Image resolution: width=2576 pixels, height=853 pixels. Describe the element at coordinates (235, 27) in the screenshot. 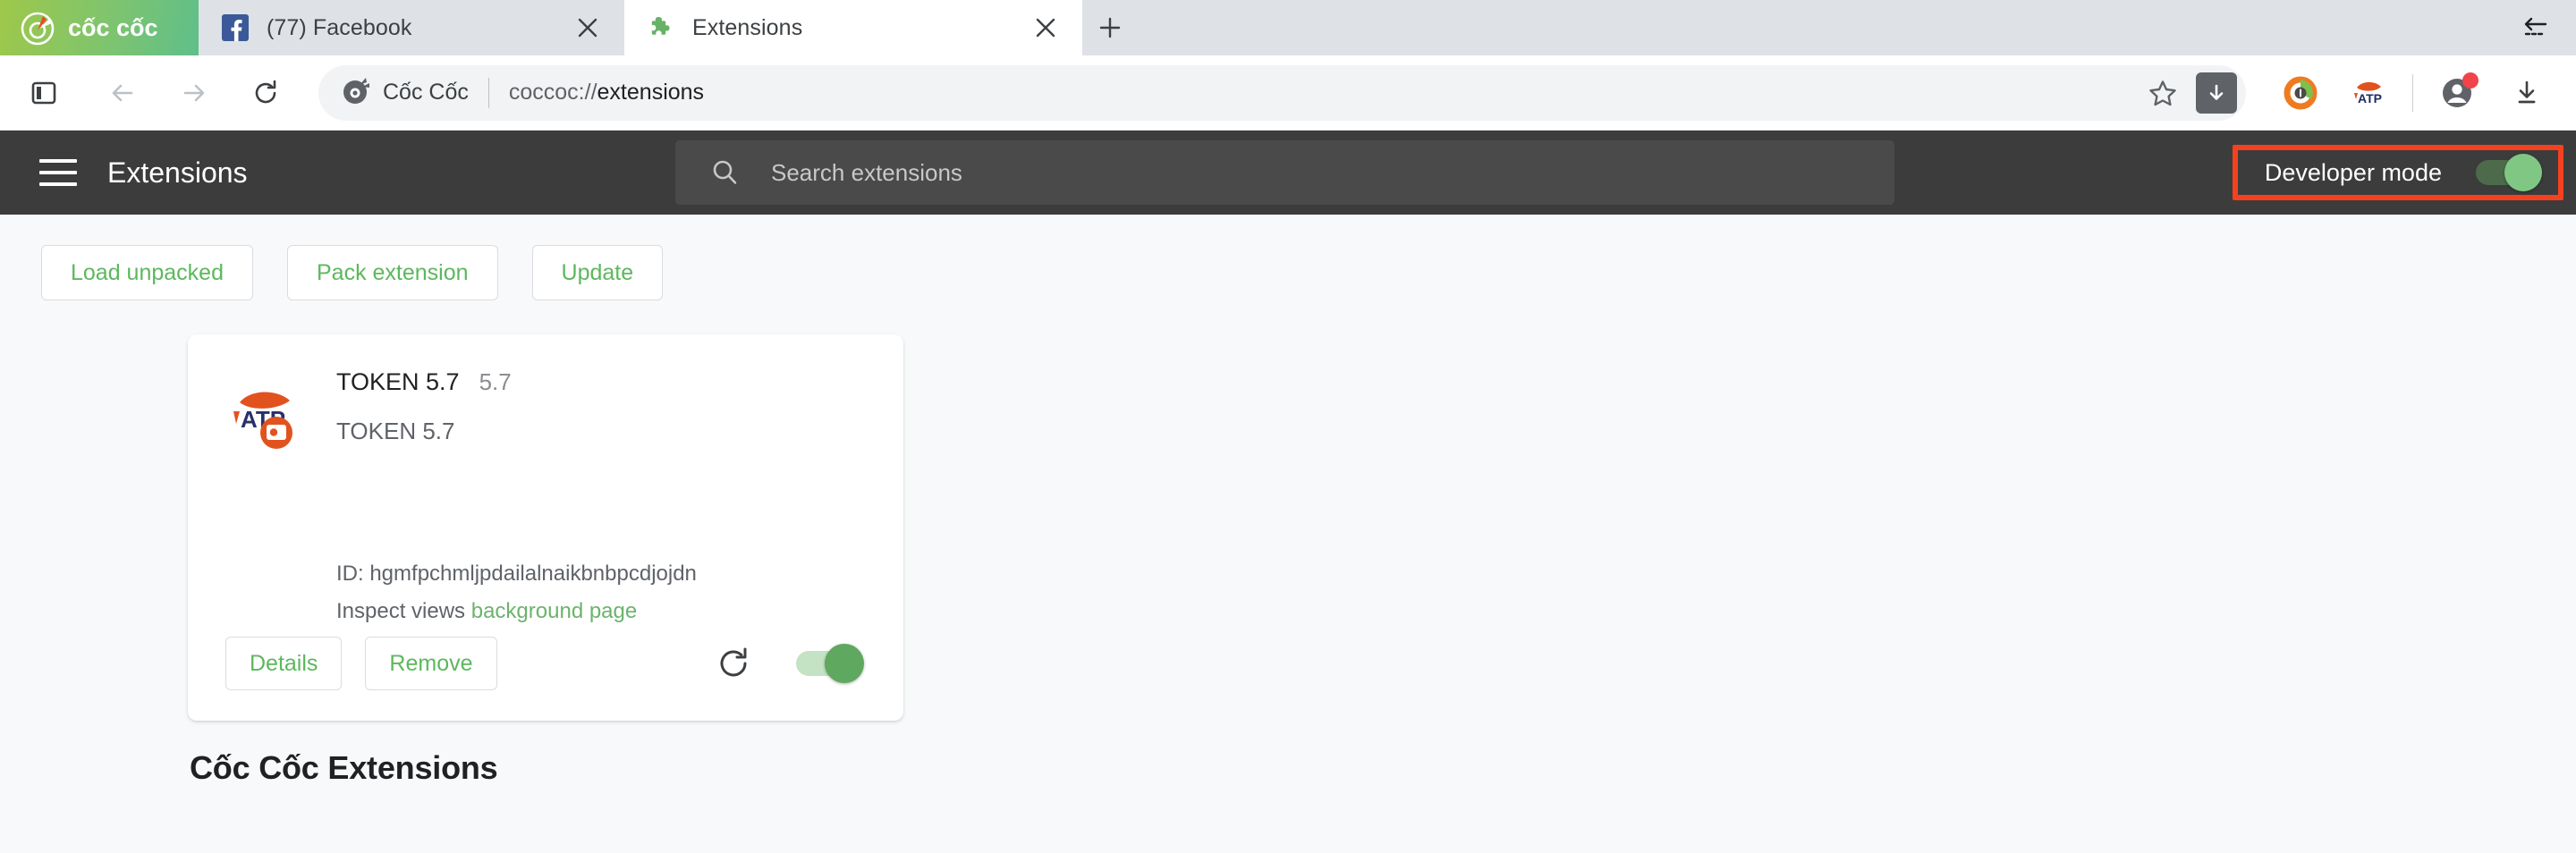

I see `facebook-icon` at that location.